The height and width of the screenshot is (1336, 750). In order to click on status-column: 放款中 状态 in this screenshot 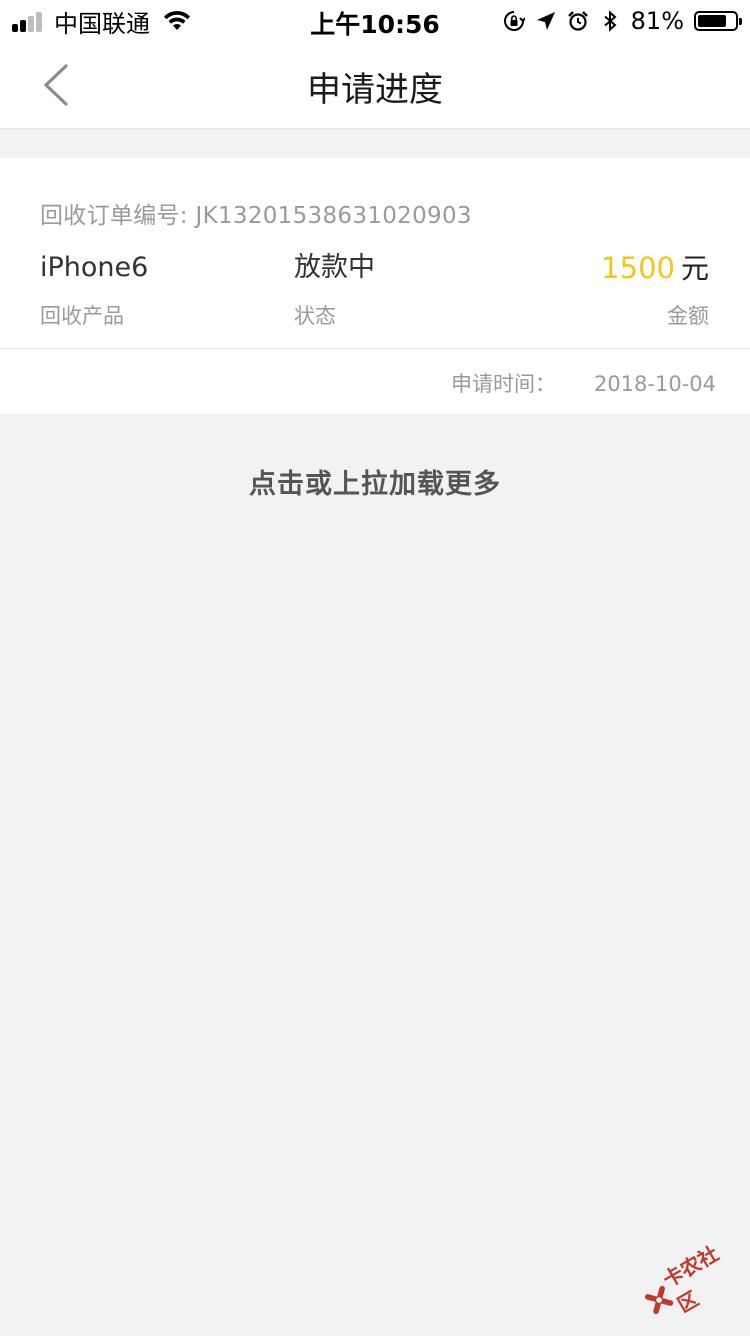, I will do `click(334, 290)`.